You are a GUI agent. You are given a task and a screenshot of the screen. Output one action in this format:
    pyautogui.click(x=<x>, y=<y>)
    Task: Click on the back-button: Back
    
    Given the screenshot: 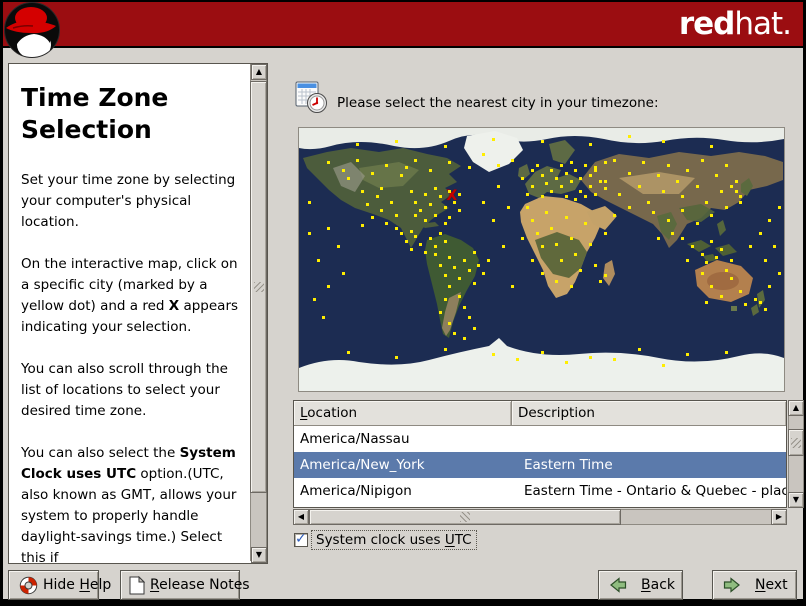 What is the action you would take?
    pyautogui.click(x=640, y=585)
    